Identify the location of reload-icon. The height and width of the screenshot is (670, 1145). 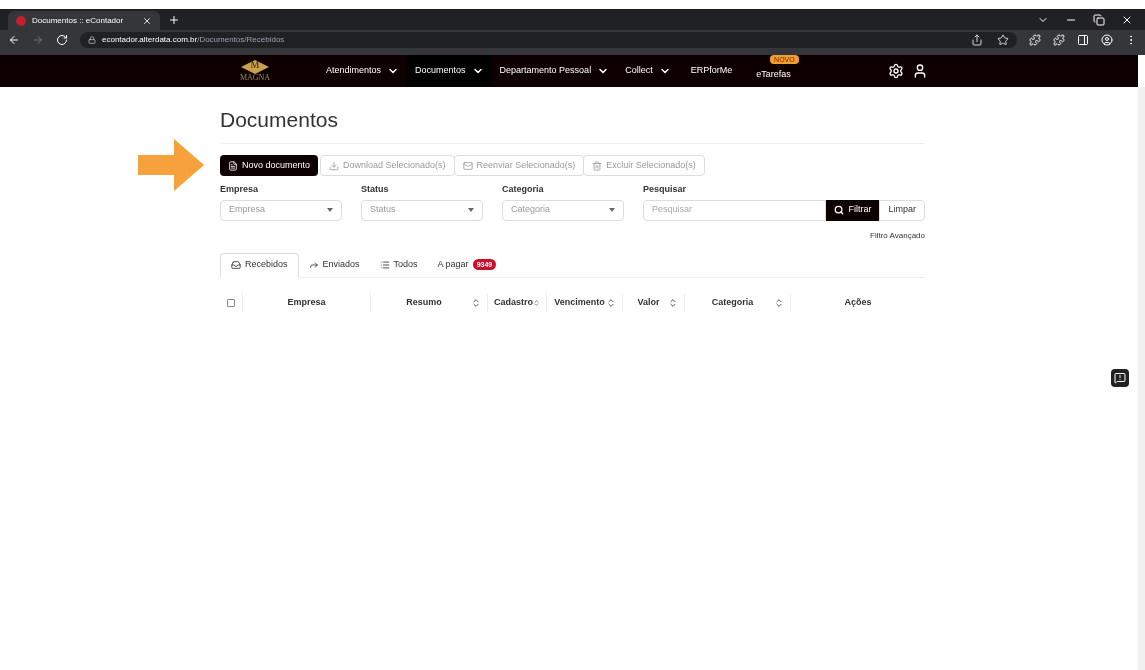
(62, 40).